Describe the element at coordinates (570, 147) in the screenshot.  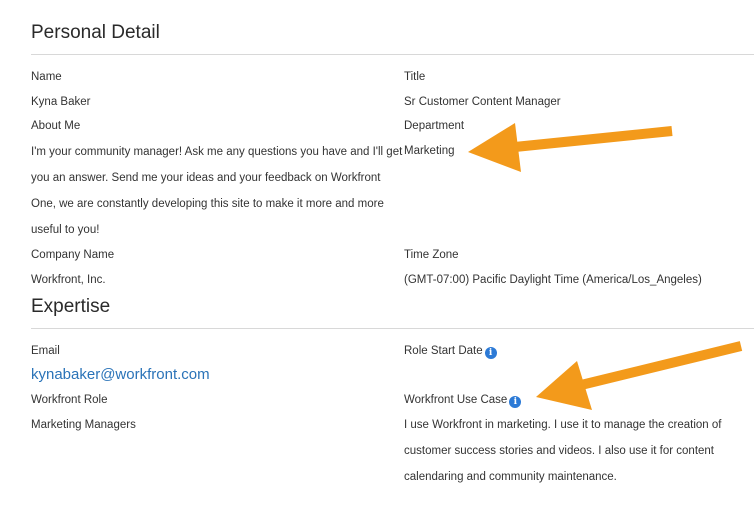
I see `arrow-to-department` at that location.